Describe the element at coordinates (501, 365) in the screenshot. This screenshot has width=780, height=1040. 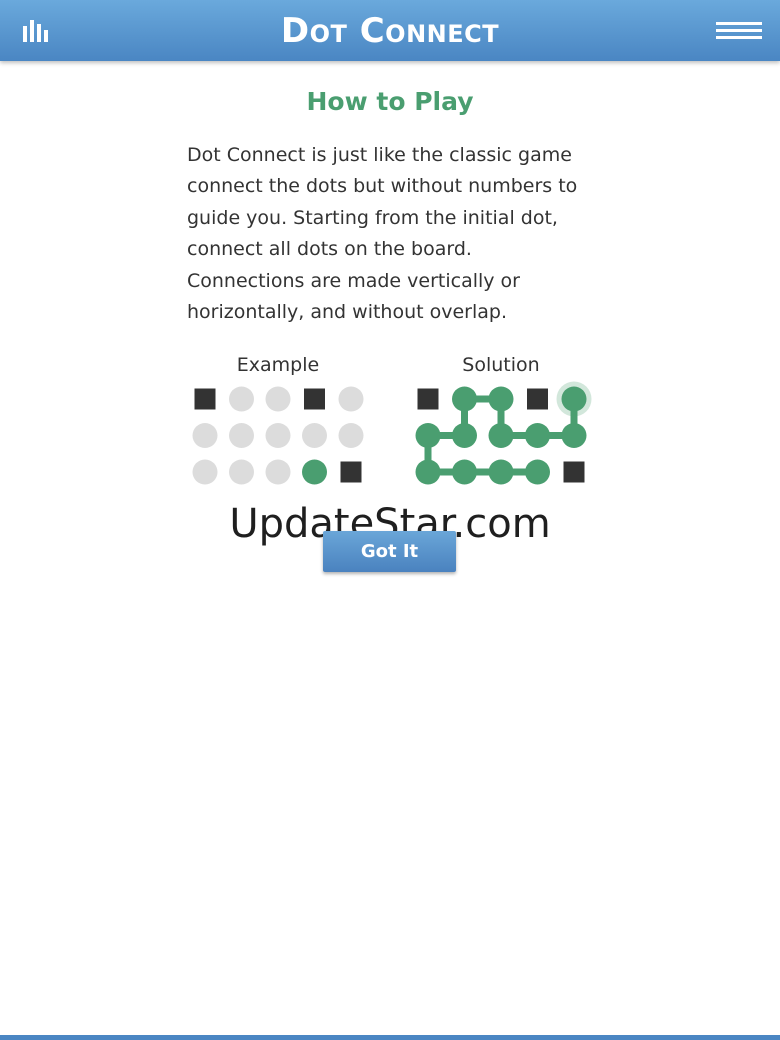
I see `solution-label: Solution` at that location.